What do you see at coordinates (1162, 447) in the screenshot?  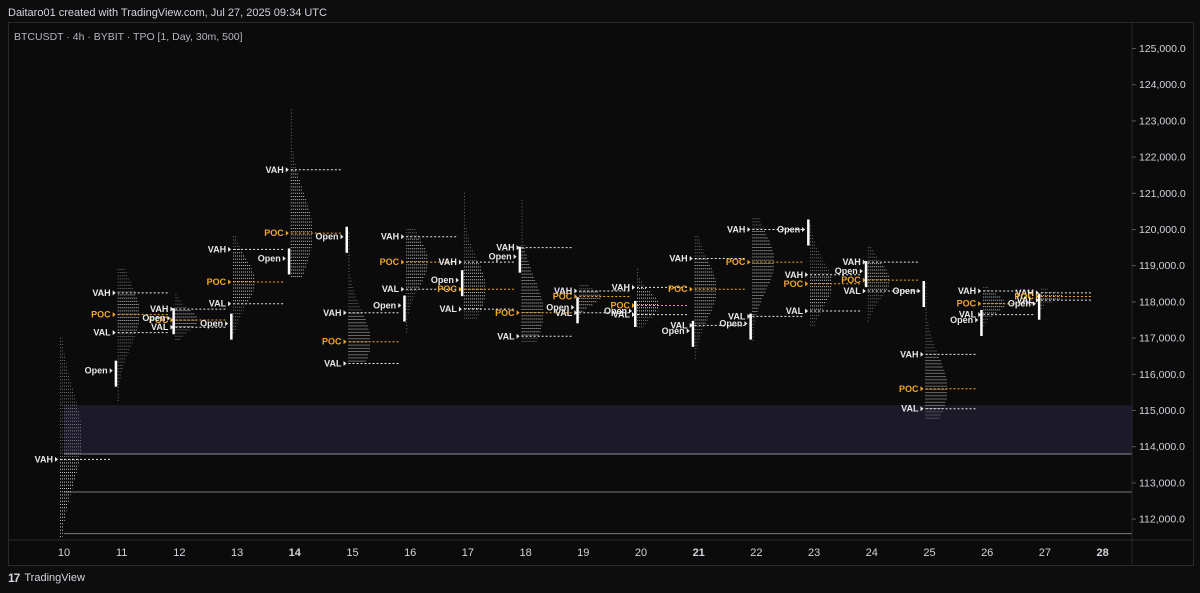 I see `y-tick-label: 114,000.0` at bounding box center [1162, 447].